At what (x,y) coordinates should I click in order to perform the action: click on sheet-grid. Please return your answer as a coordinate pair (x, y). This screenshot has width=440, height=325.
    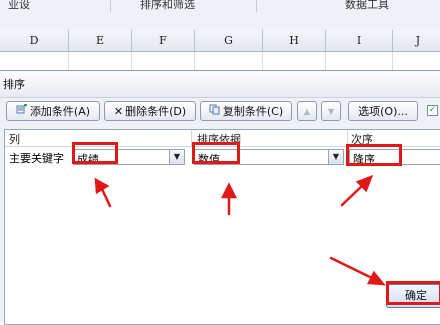
    Looking at the image, I should click on (220, 62).